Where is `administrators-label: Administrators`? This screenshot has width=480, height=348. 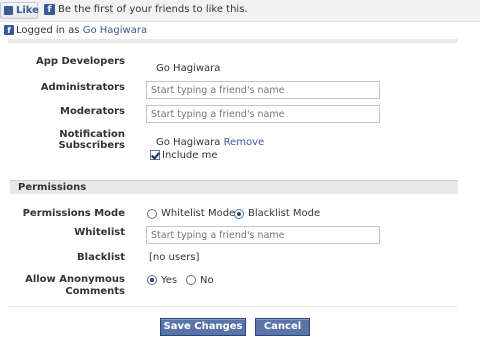 administrators-label: Administrators is located at coordinates (82, 87).